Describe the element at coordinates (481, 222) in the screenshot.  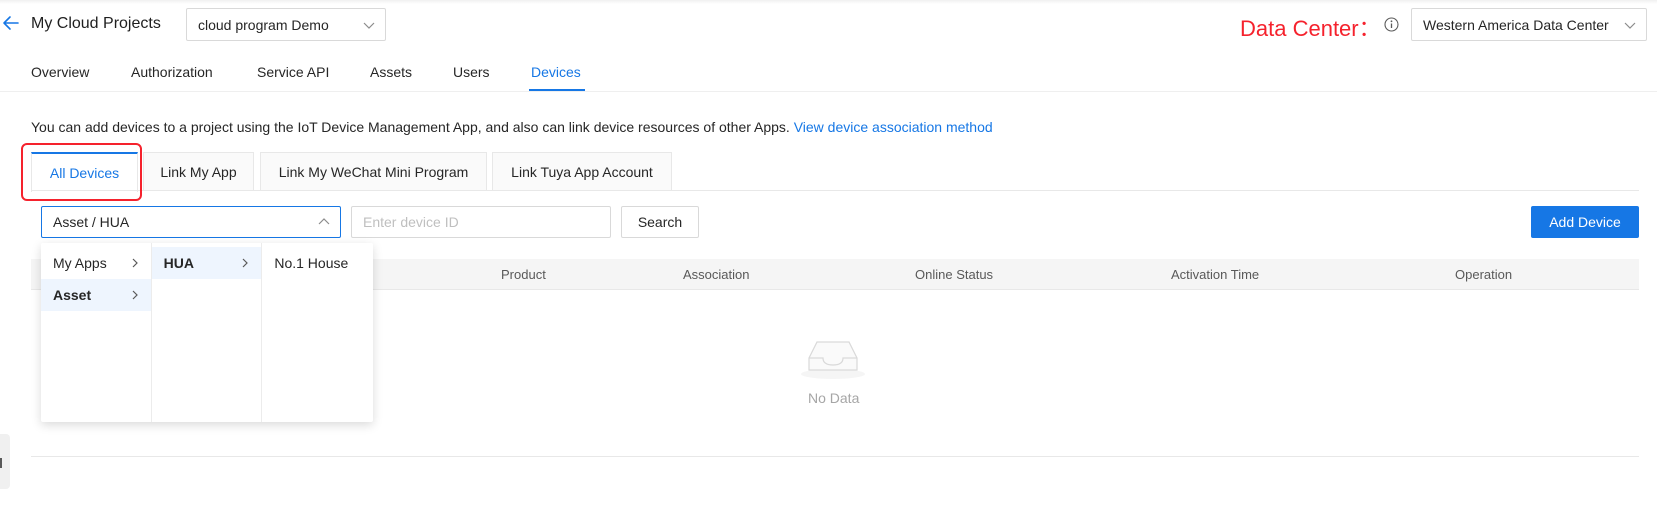
I see `device-id-input` at that location.